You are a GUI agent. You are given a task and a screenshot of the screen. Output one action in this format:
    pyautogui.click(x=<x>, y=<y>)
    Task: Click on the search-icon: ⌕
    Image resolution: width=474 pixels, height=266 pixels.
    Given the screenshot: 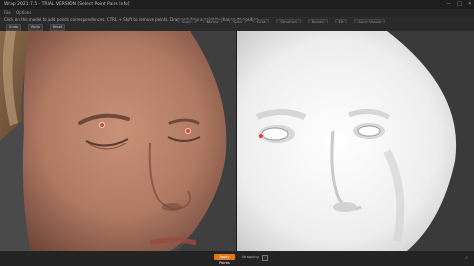 What is the action you would take?
    pyautogui.click(x=466, y=258)
    